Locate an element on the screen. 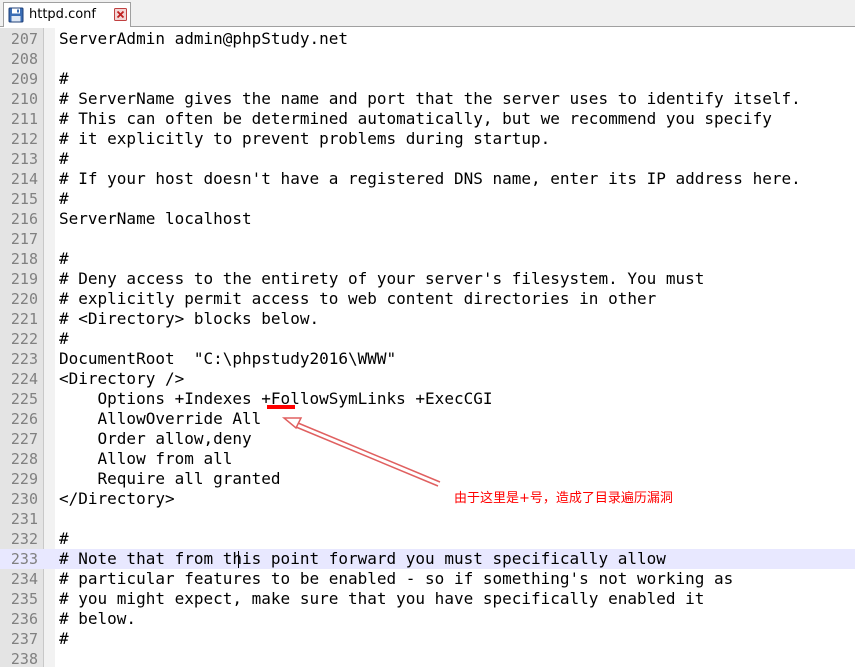 Image resolution: width=855 pixels, height=669 pixels. code-line: 228 Allow from all is located at coordinates (427, 459).